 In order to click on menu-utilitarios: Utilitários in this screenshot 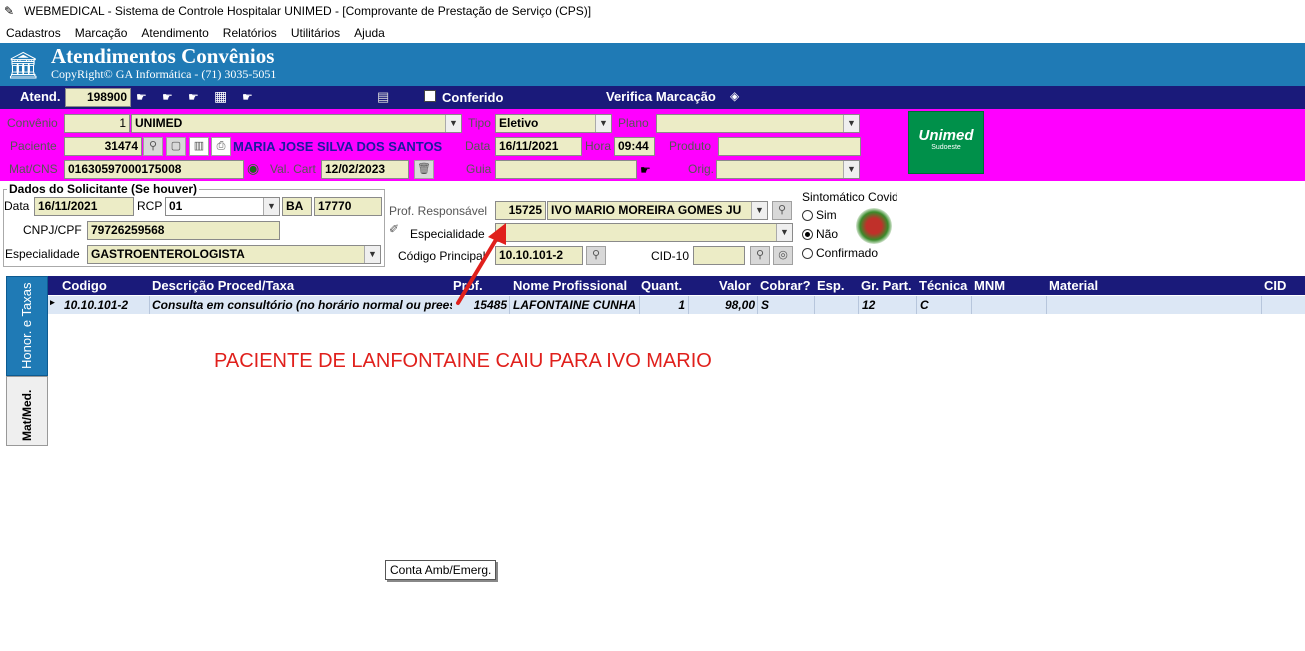, I will do `click(315, 33)`.